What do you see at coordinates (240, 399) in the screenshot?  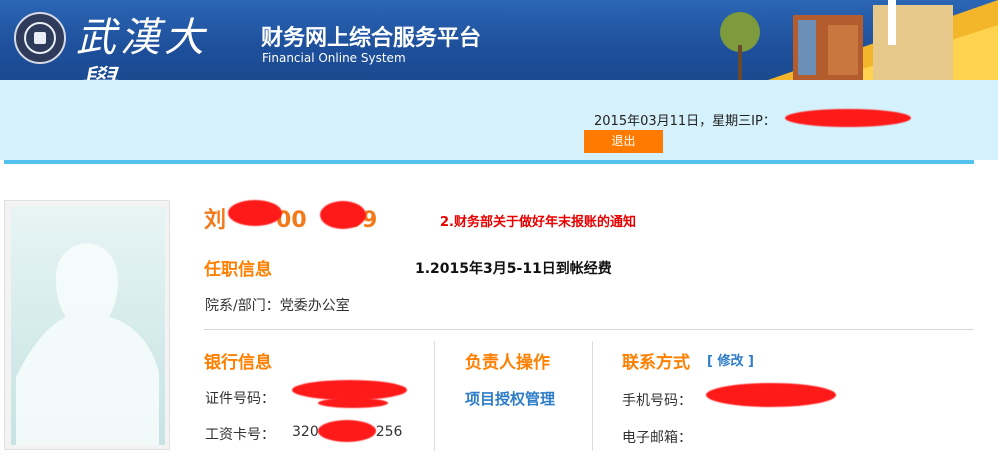 I see `id-number-label: 证件号码：` at bounding box center [240, 399].